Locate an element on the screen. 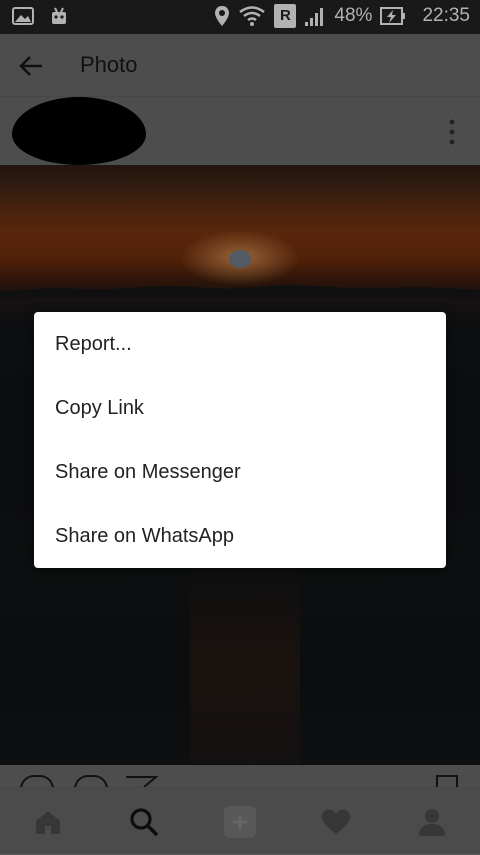  share-messenger-menu-item: Share on Messenger is located at coordinates (240, 472).